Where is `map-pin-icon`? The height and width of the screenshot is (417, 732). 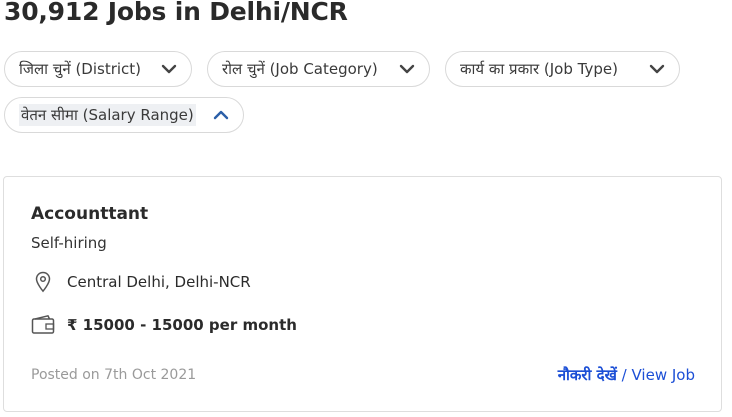 map-pin-icon is located at coordinates (43, 282).